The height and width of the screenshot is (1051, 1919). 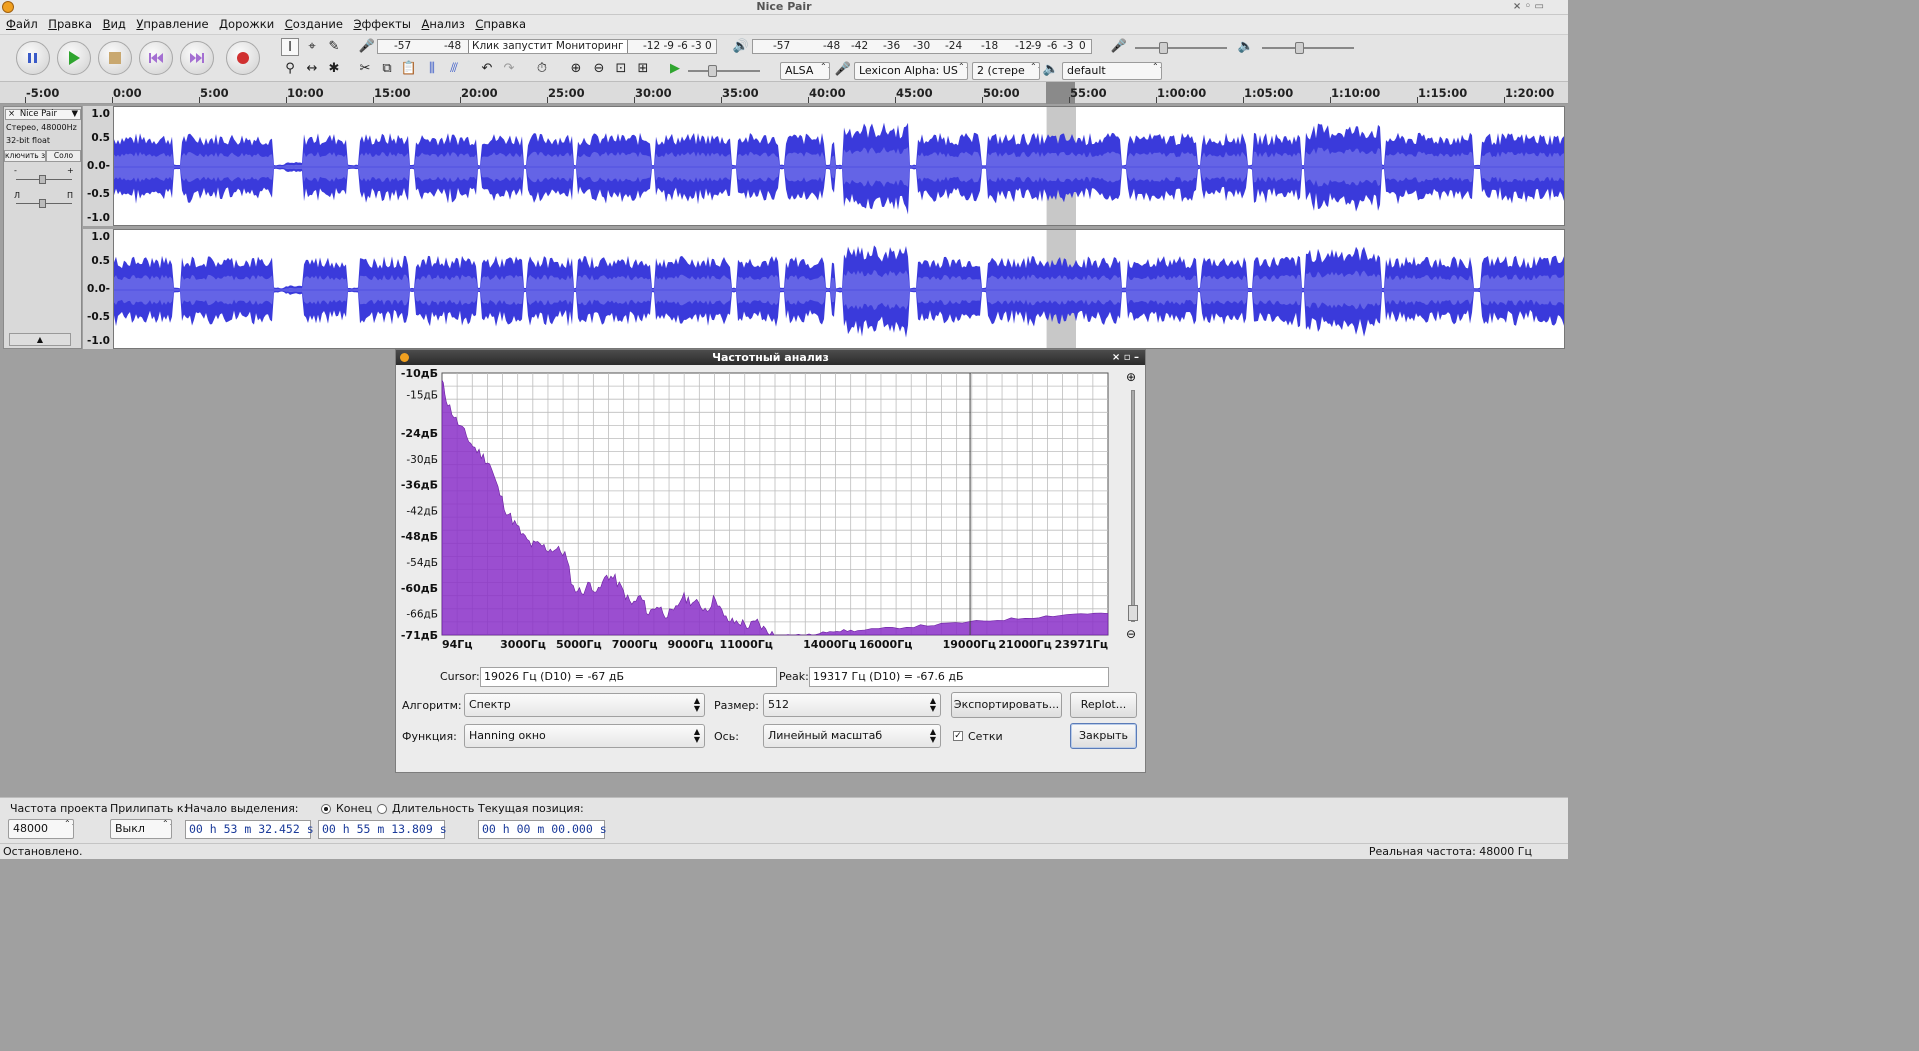 What do you see at coordinates (911, 71) in the screenshot?
I see `record-device-select: Lexicon Alpha: US` at bounding box center [911, 71].